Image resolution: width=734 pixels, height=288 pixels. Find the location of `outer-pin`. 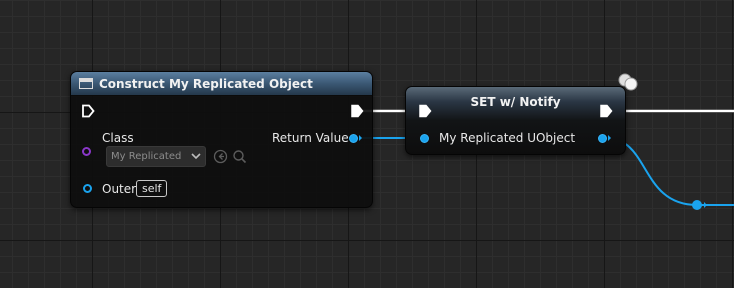

outer-pin is located at coordinates (87, 188).